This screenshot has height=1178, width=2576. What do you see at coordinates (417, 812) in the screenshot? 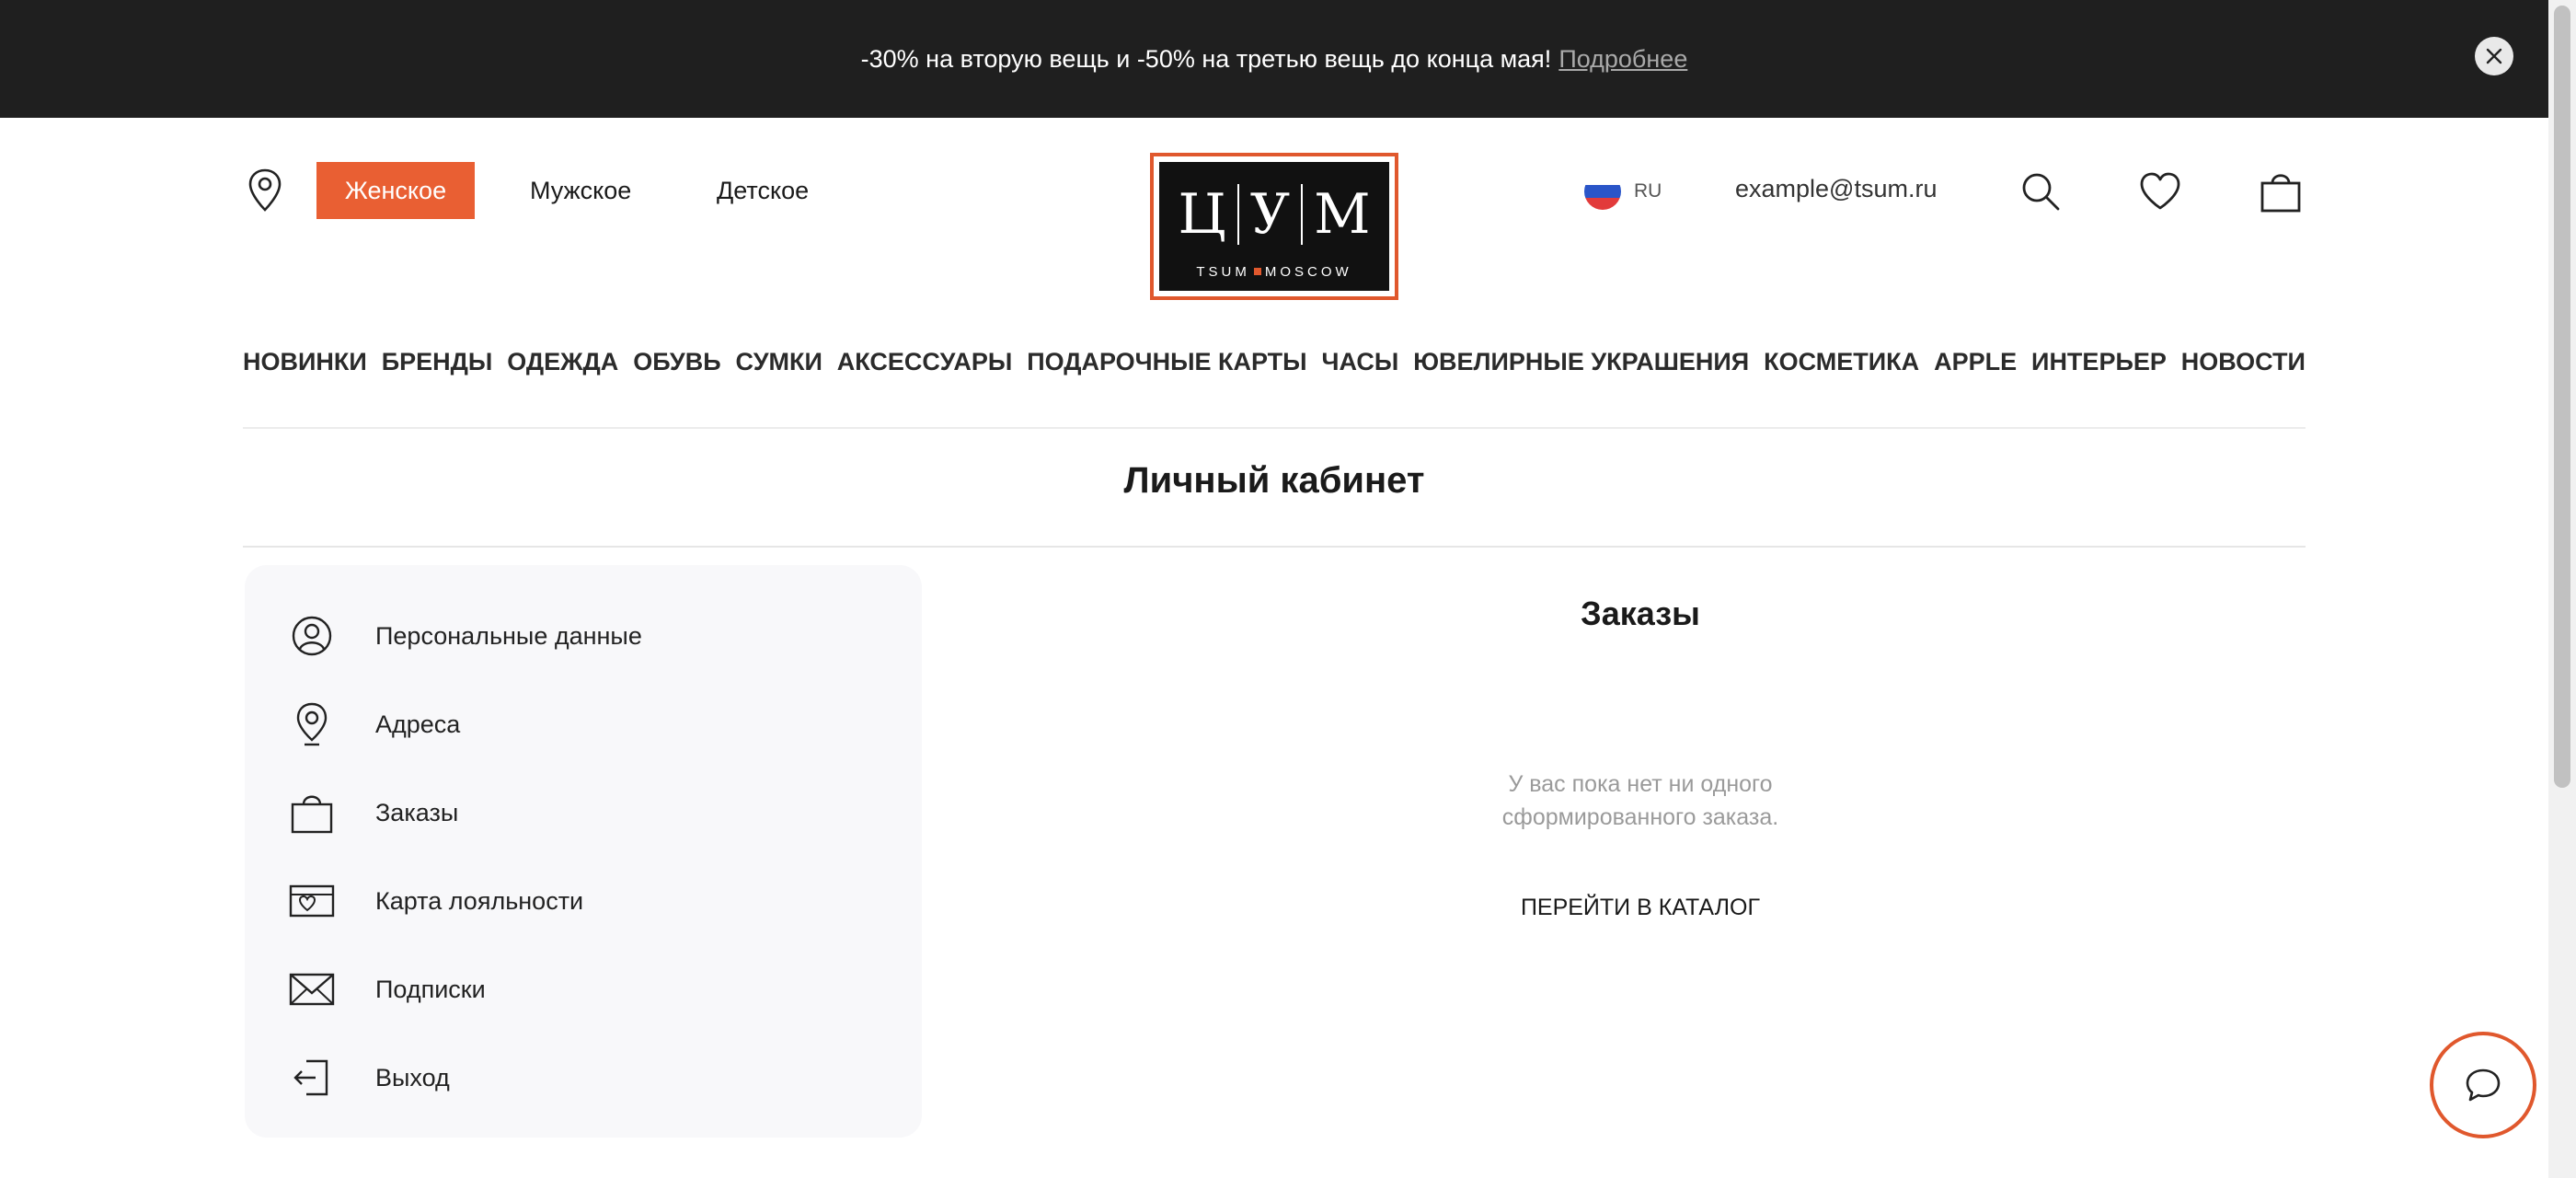
I see `sidebar-item-label: Заказы` at bounding box center [417, 812].